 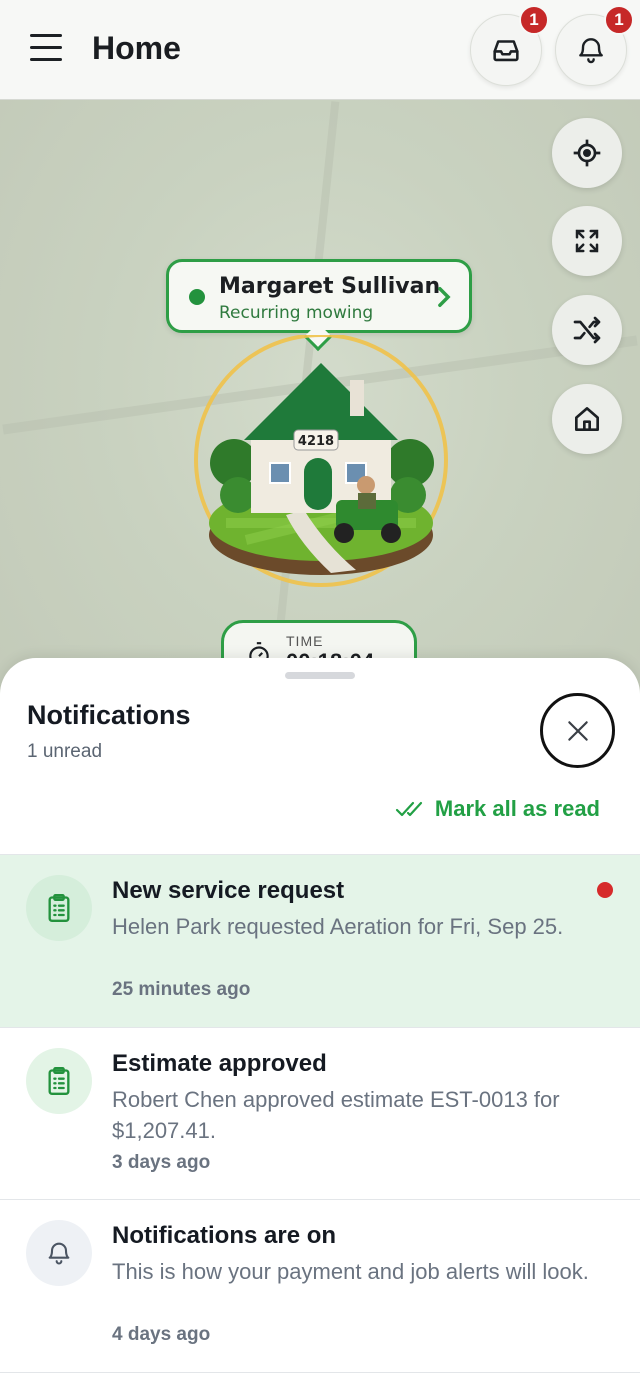 What do you see at coordinates (296, 313) in the screenshot?
I see `service-type: Recurring mowing` at bounding box center [296, 313].